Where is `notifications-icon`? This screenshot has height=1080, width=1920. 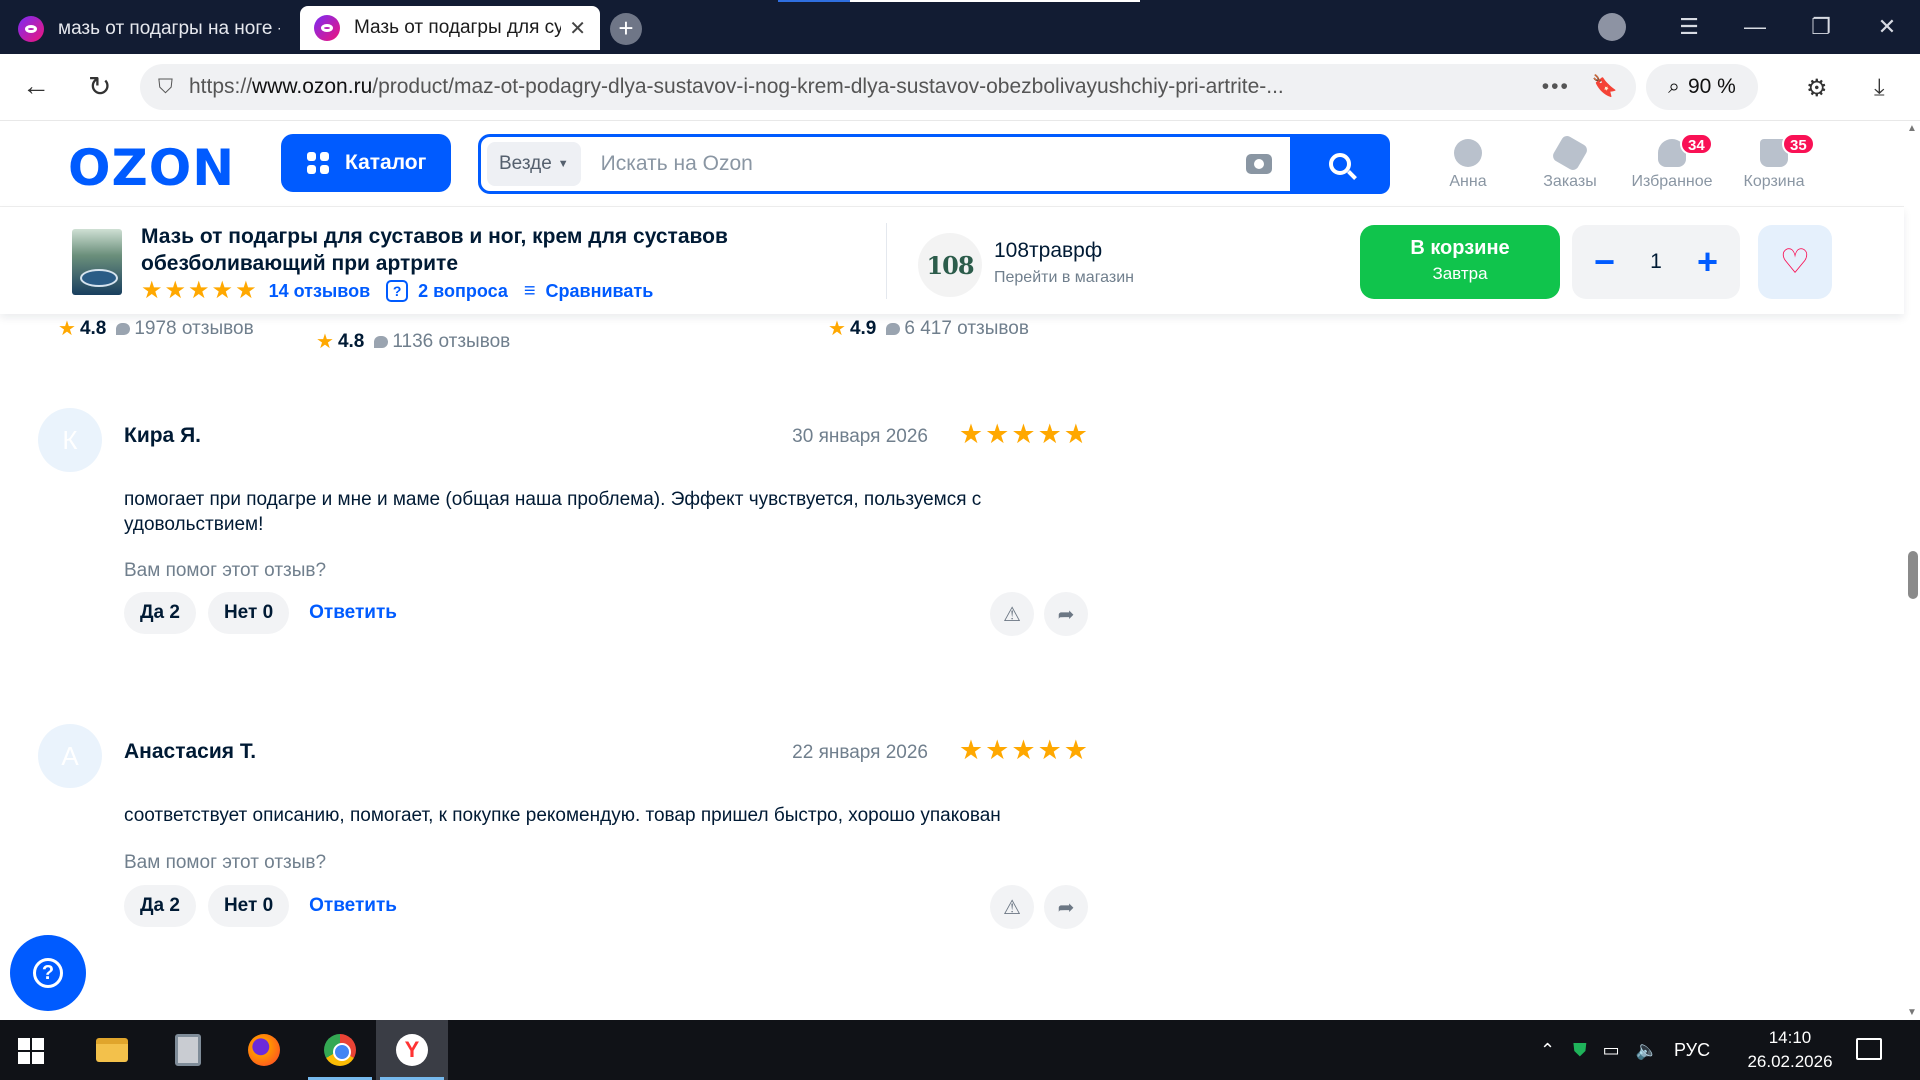 notifications-icon is located at coordinates (1869, 1049).